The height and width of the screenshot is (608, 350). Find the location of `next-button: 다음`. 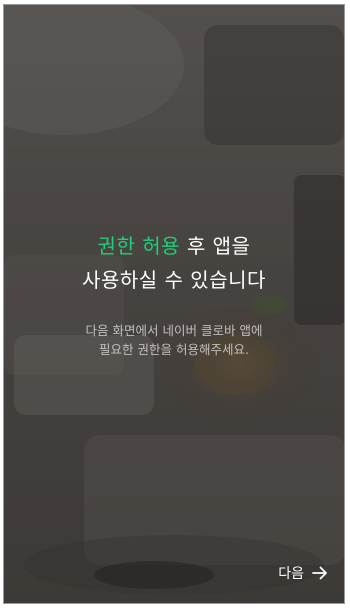

next-button: 다음 is located at coordinates (303, 573).